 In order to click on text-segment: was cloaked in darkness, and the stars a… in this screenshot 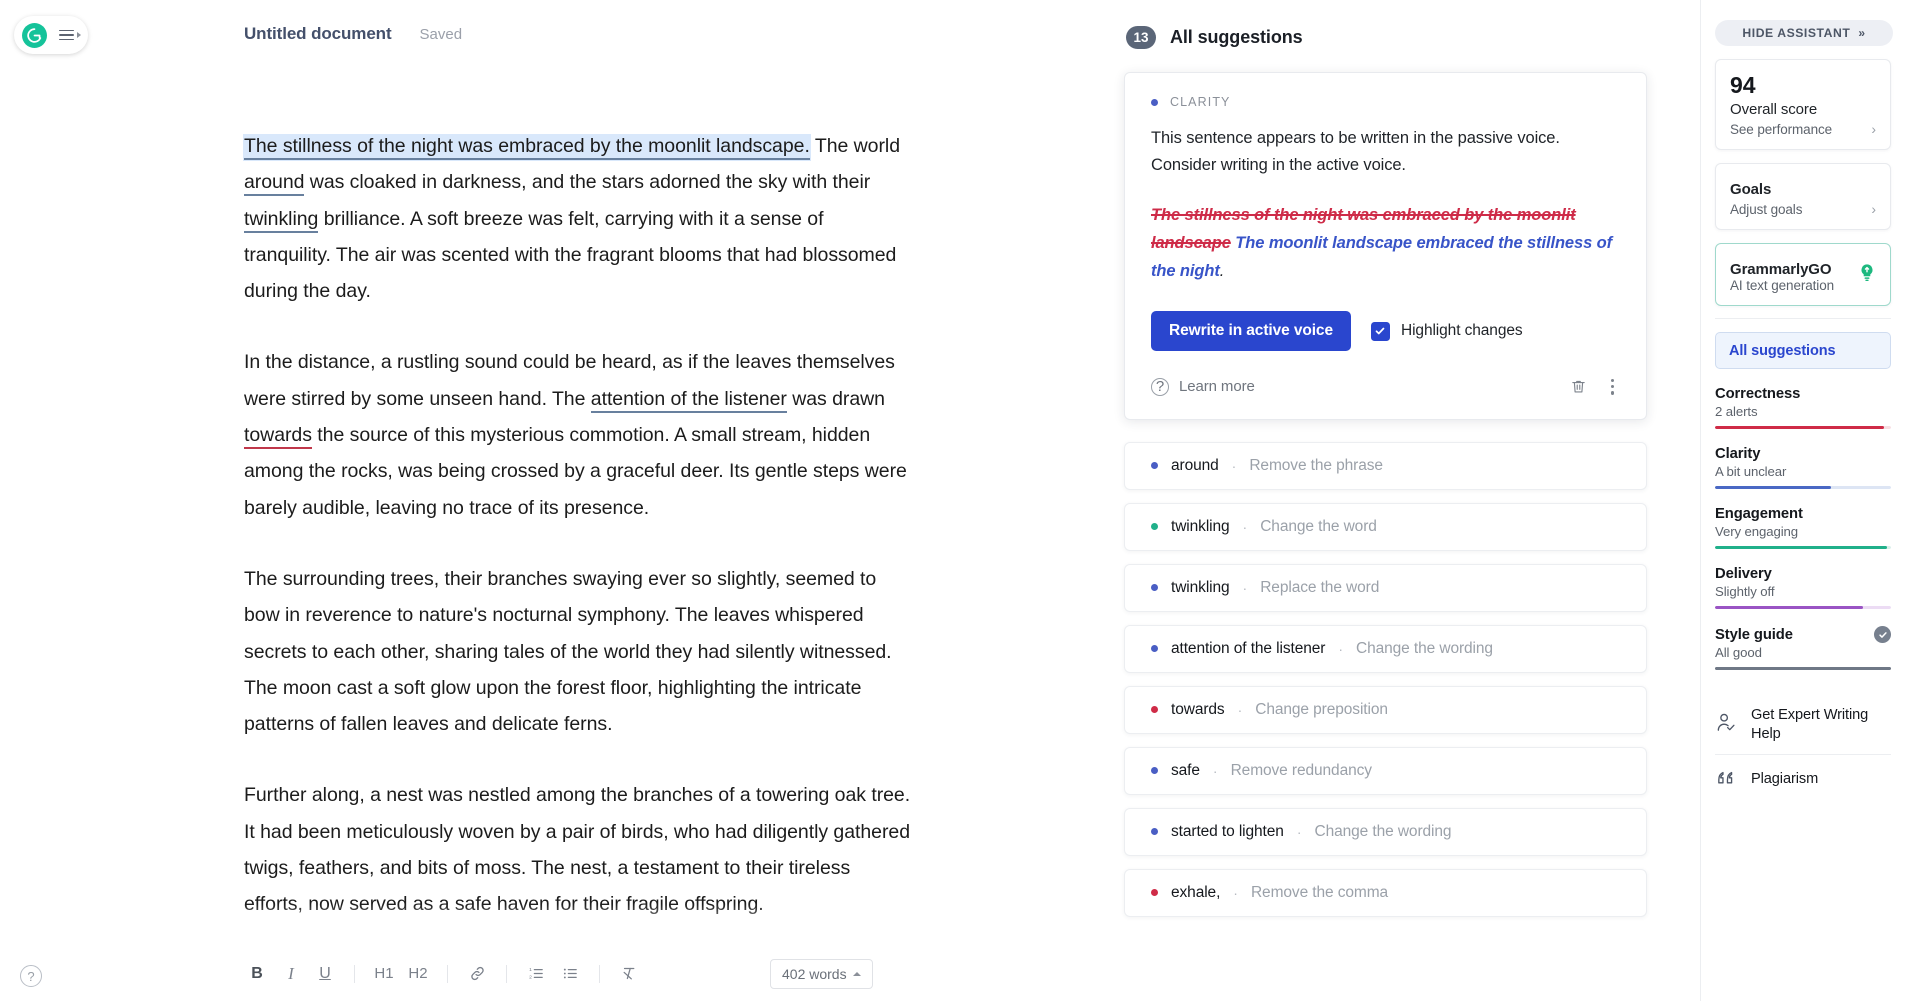, I will do `click(587, 182)`.